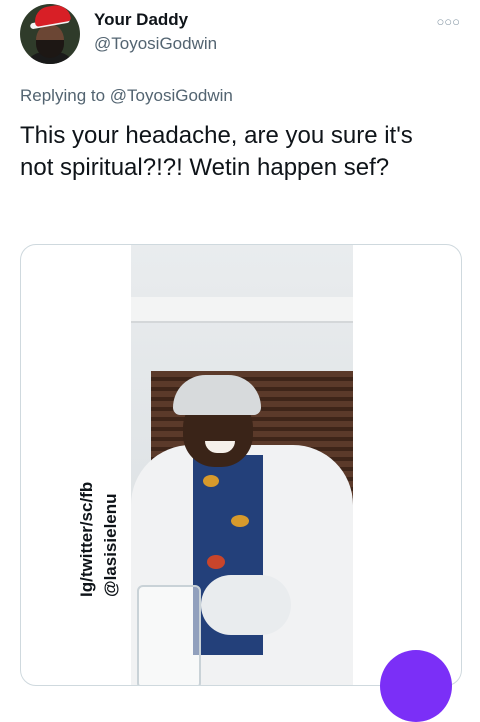 The width and height of the screenshot is (480, 722). What do you see at coordinates (63, 95) in the screenshot?
I see `replying-label: Replying to` at bounding box center [63, 95].